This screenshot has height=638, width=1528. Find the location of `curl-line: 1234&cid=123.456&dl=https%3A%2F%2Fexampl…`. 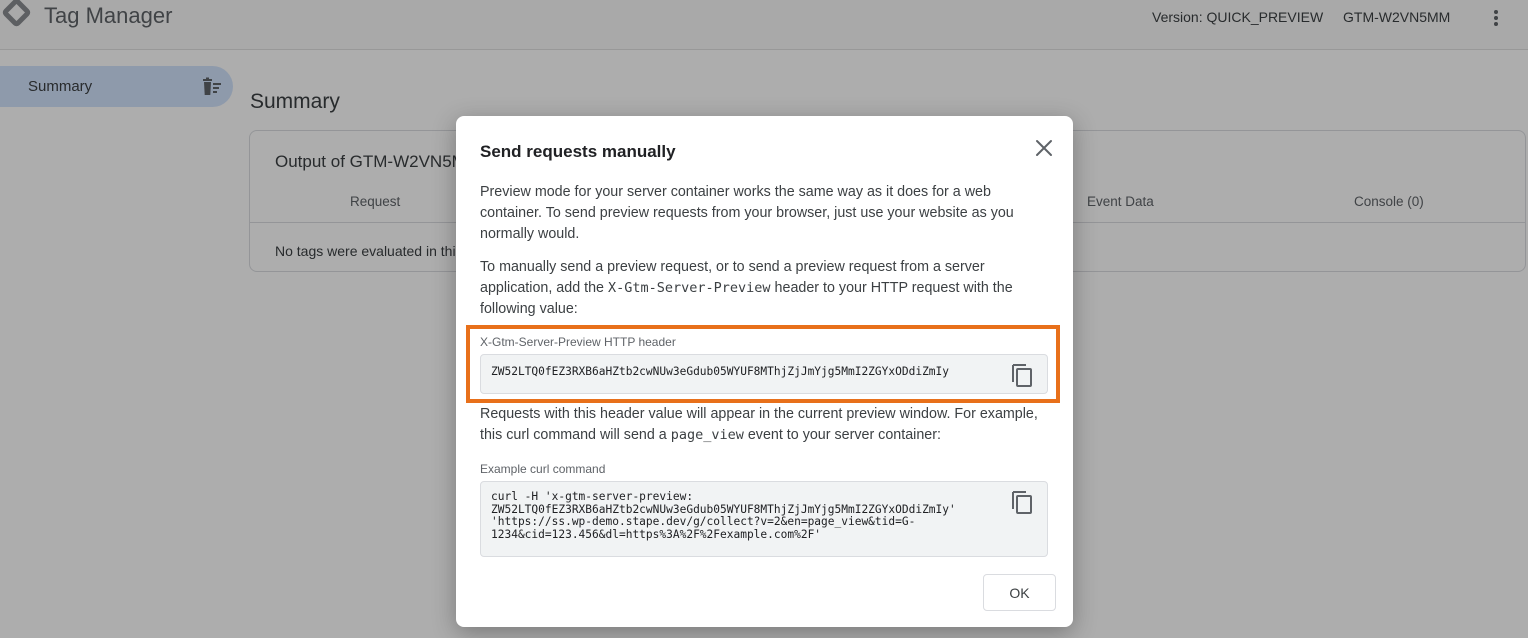

curl-line: 1234&cid=123.456&dl=https%3A%2F%2Fexampl… is located at coordinates (656, 534).